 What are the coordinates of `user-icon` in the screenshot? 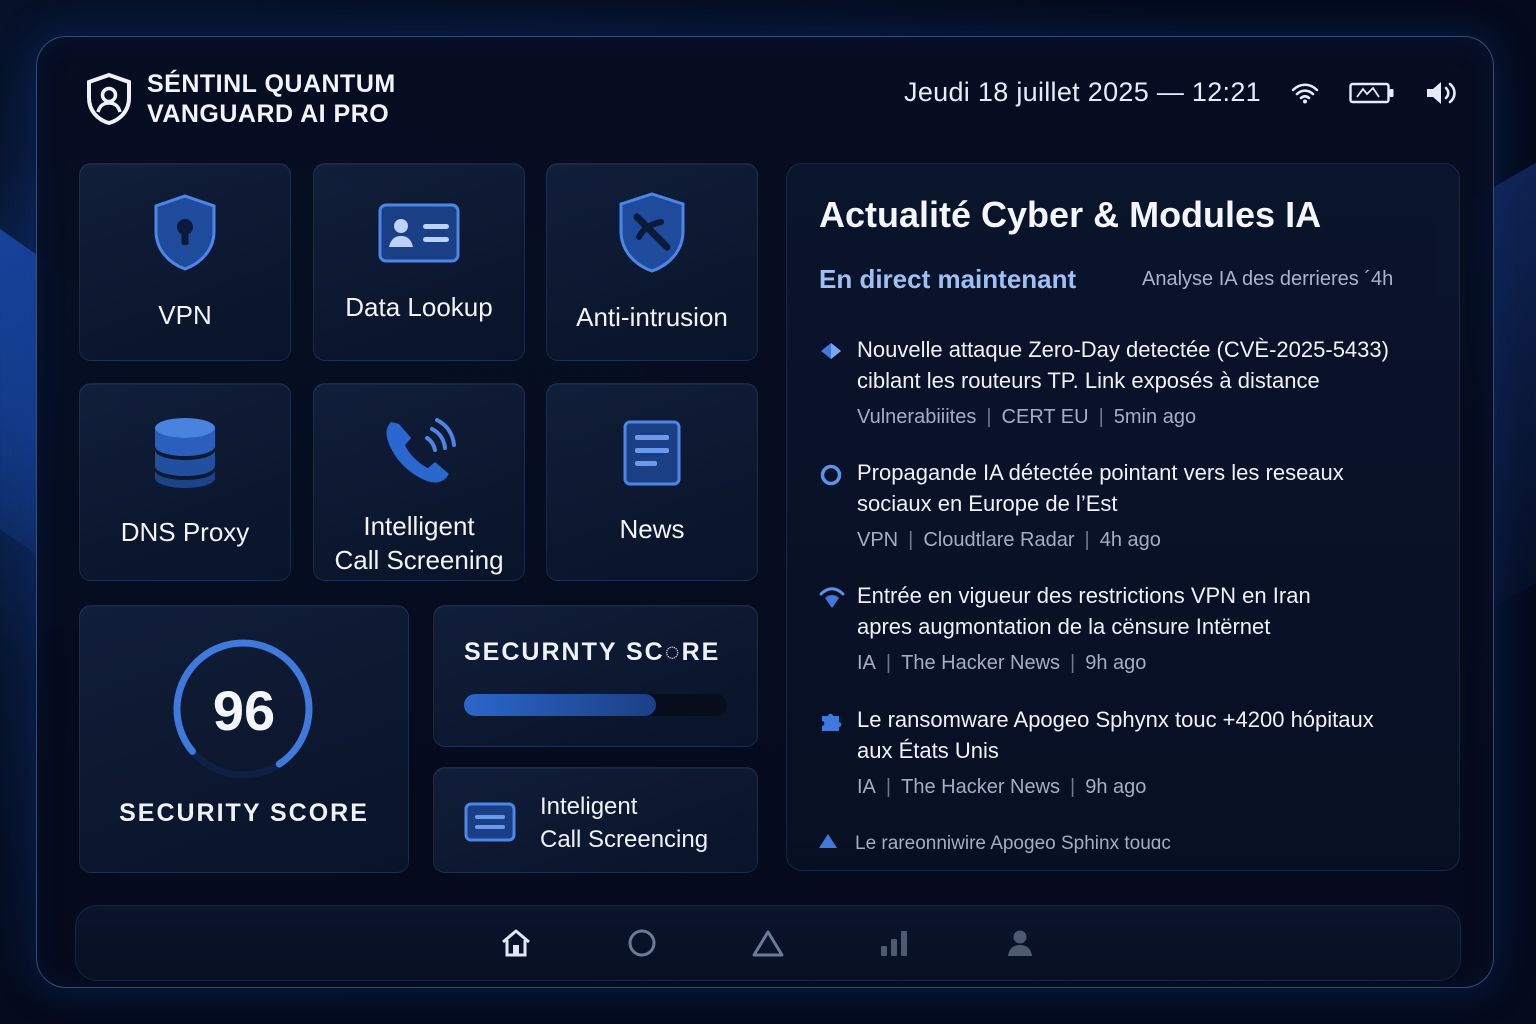 It's located at (1020, 943).